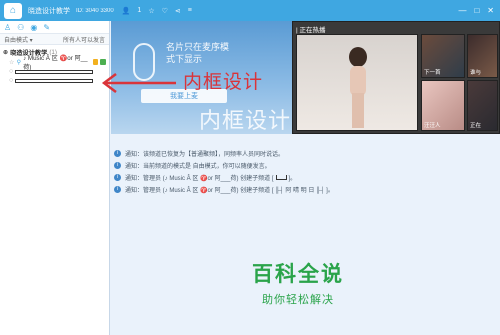  I want to click on stream-label: 正在, so click(476, 126).